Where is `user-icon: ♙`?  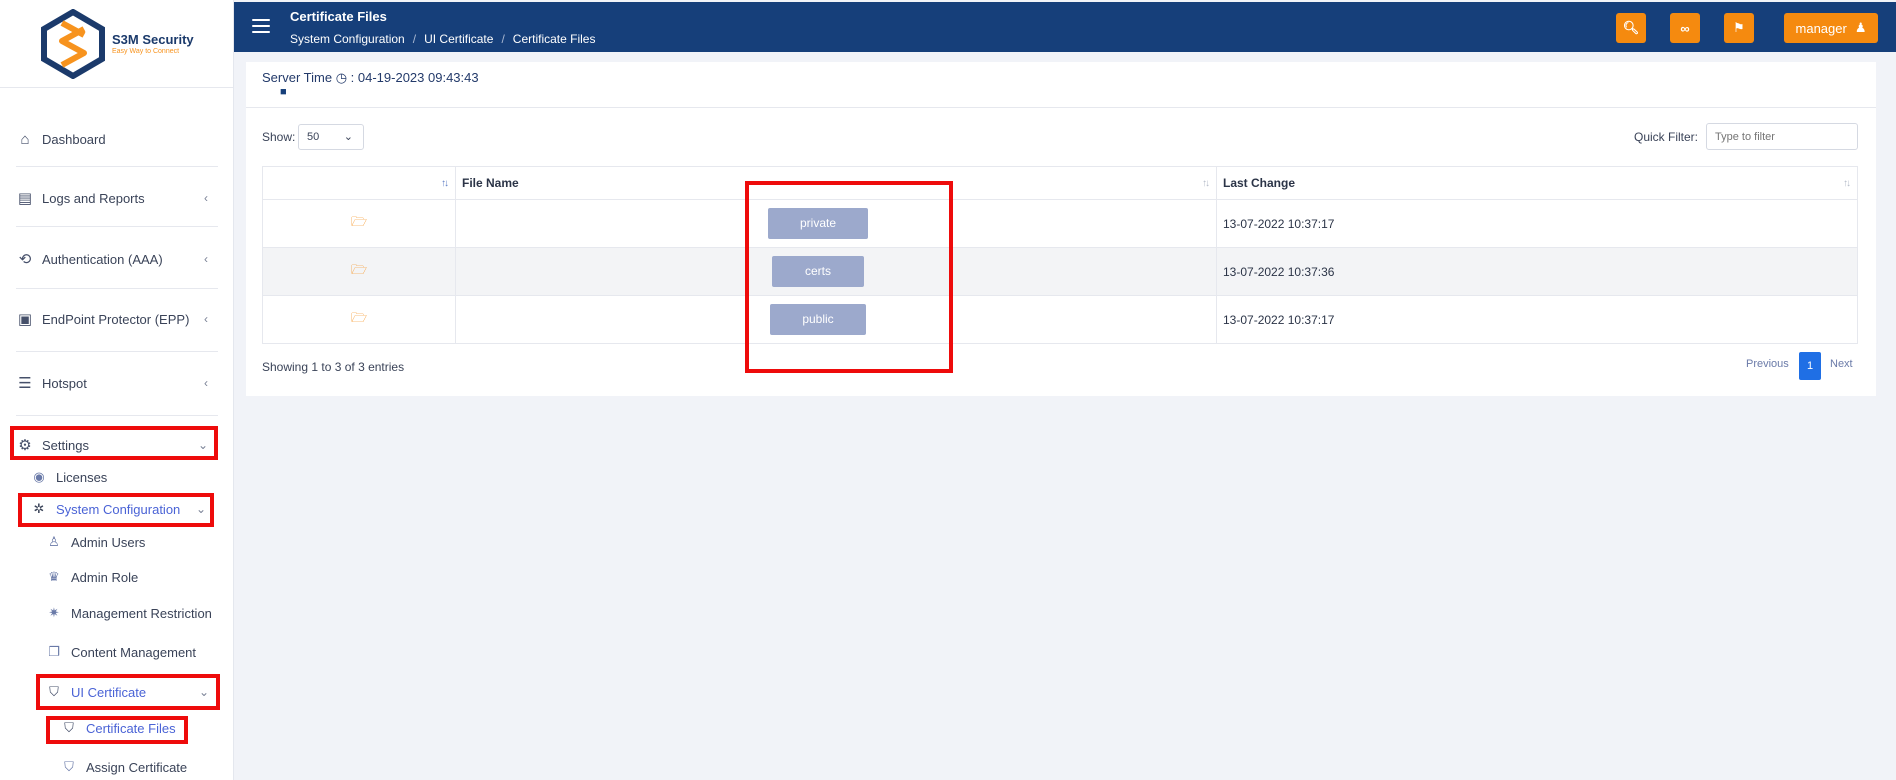 user-icon: ♙ is located at coordinates (54, 541).